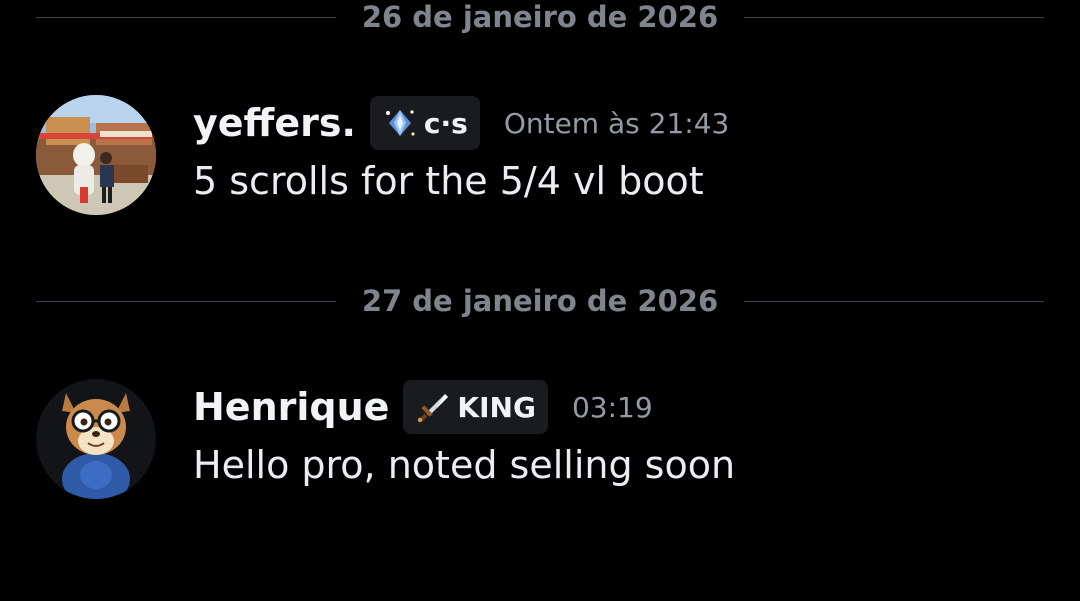 This screenshot has height=601, width=1080. Describe the element at coordinates (464, 465) in the screenshot. I see `message-content: Hello pro, noted selling soon` at that location.